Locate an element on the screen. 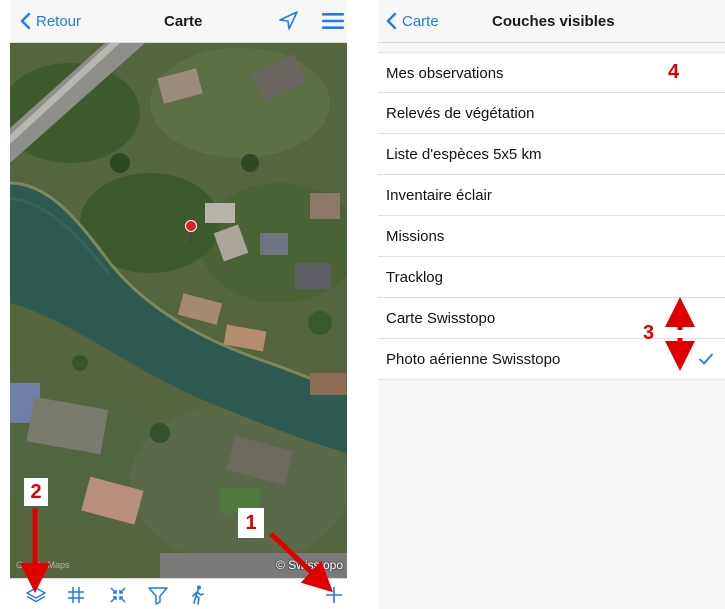 This screenshot has height=609, width=725. layer-row: Carte Swisstopo is located at coordinates (551, 318).